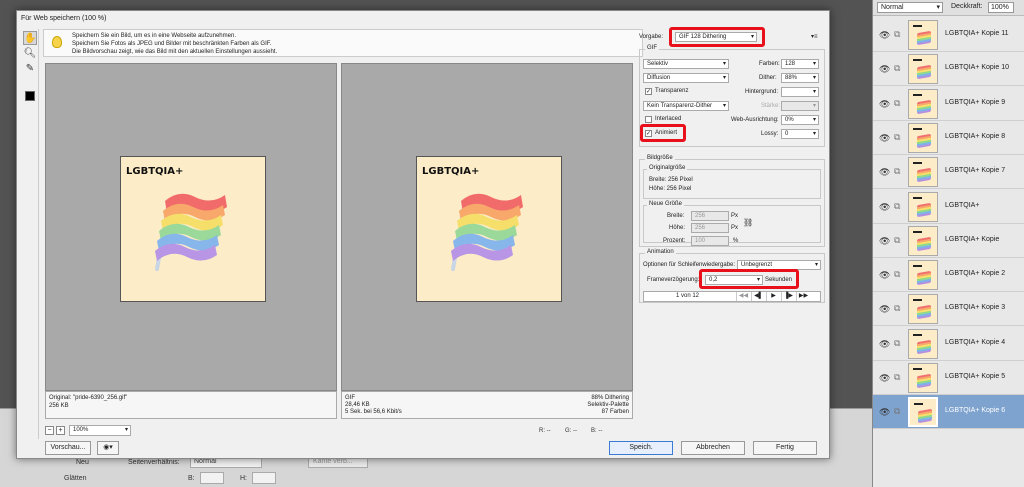  Describe the element at coordinates (732, 184) in the screenshot. I see `original-size-group` at that location.